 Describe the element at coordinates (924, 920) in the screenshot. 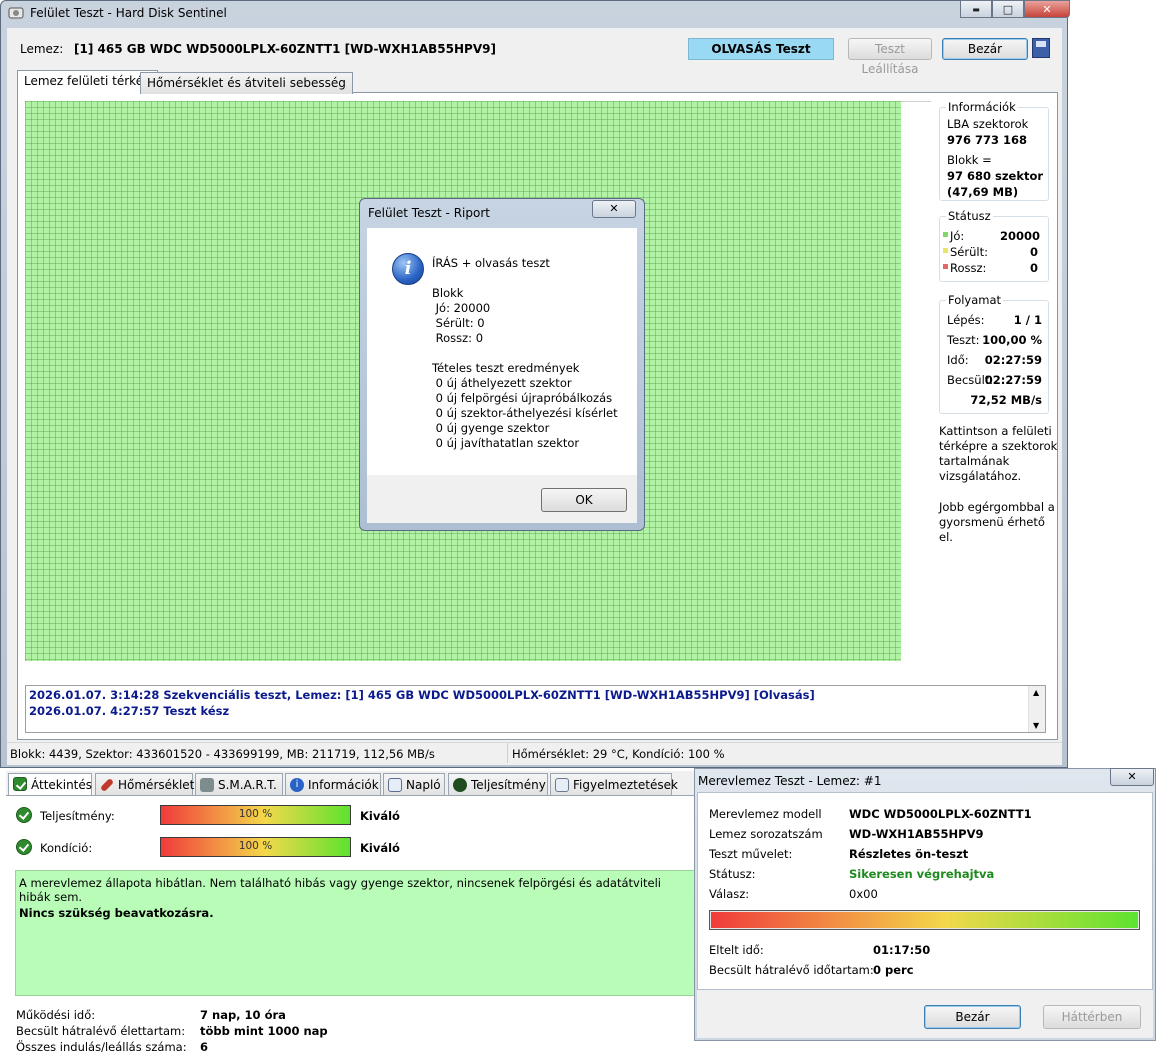

I see `test-progress-fill` at that location.